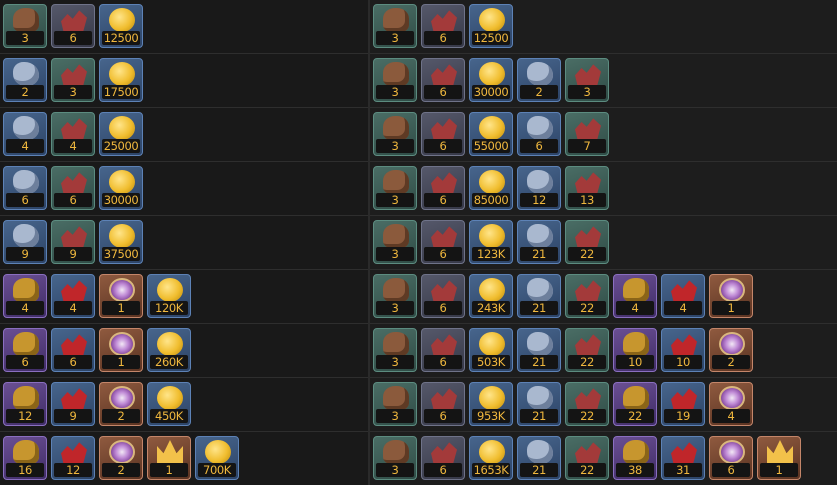 The height and width of the screenshot is (485, 837). What do you see at coordinates (217, 458) in the screenshot?
I see `resource-tile: 700K` at bounding box center [217, 458].